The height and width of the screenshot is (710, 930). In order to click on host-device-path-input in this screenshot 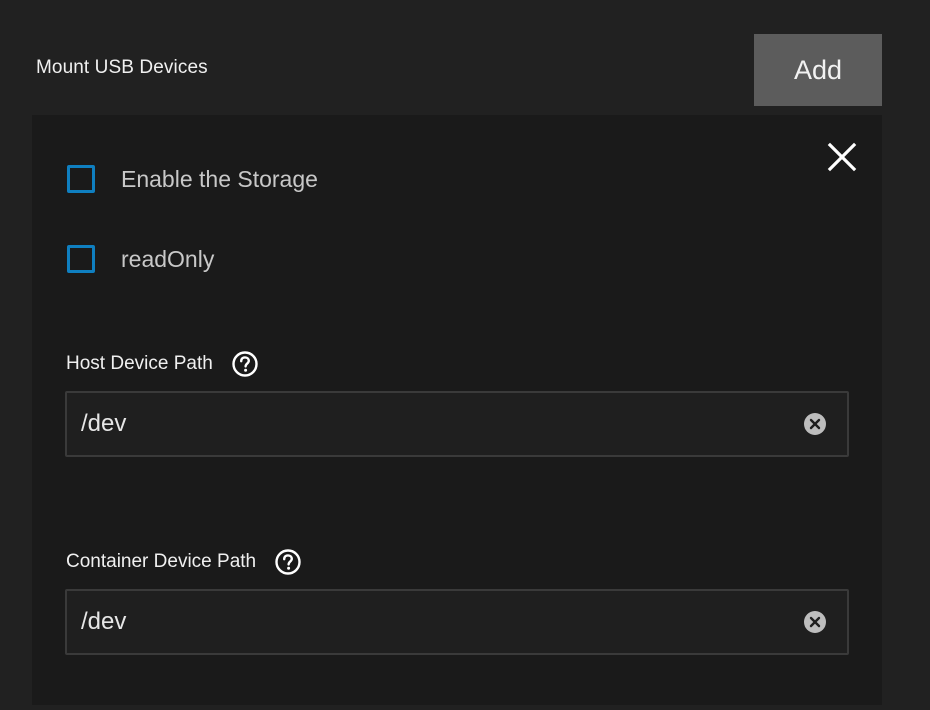, I will do `click(426, 424)`.